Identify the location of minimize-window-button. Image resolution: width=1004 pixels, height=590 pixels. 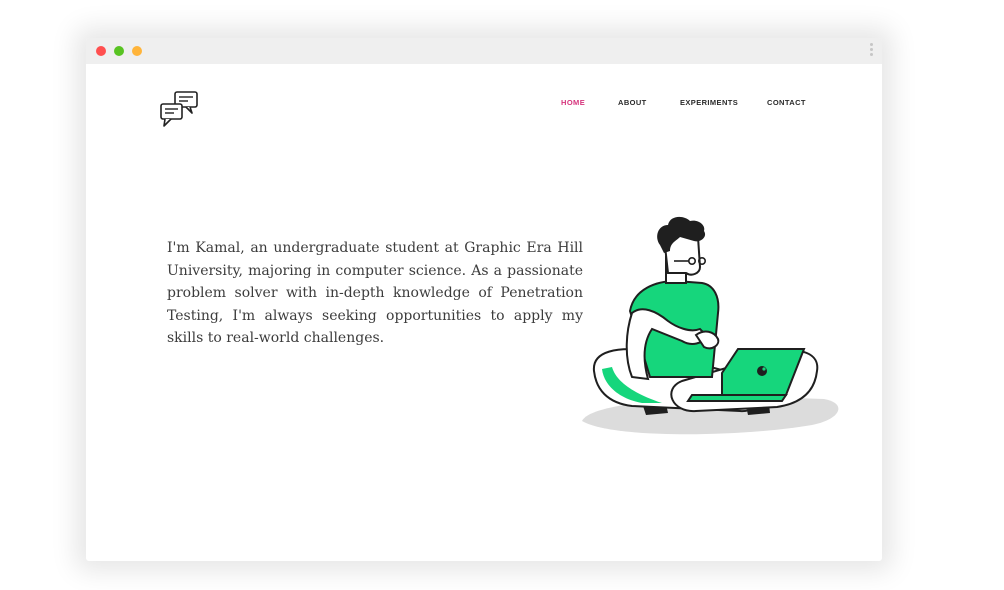
(119, 51).